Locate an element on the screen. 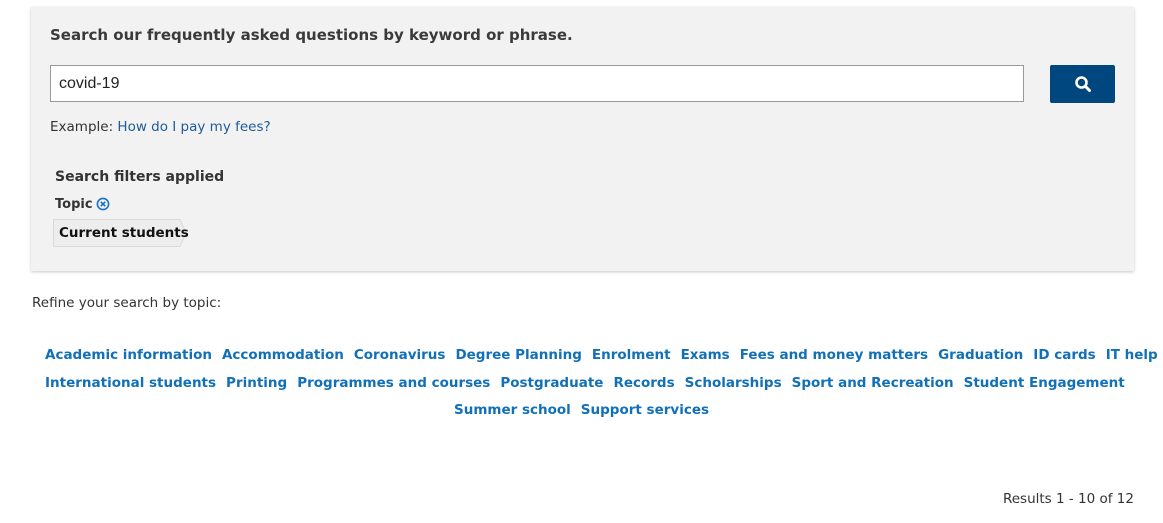 The image size is (1163, 523). close-circle-icon is located at coordinates (103, 204).